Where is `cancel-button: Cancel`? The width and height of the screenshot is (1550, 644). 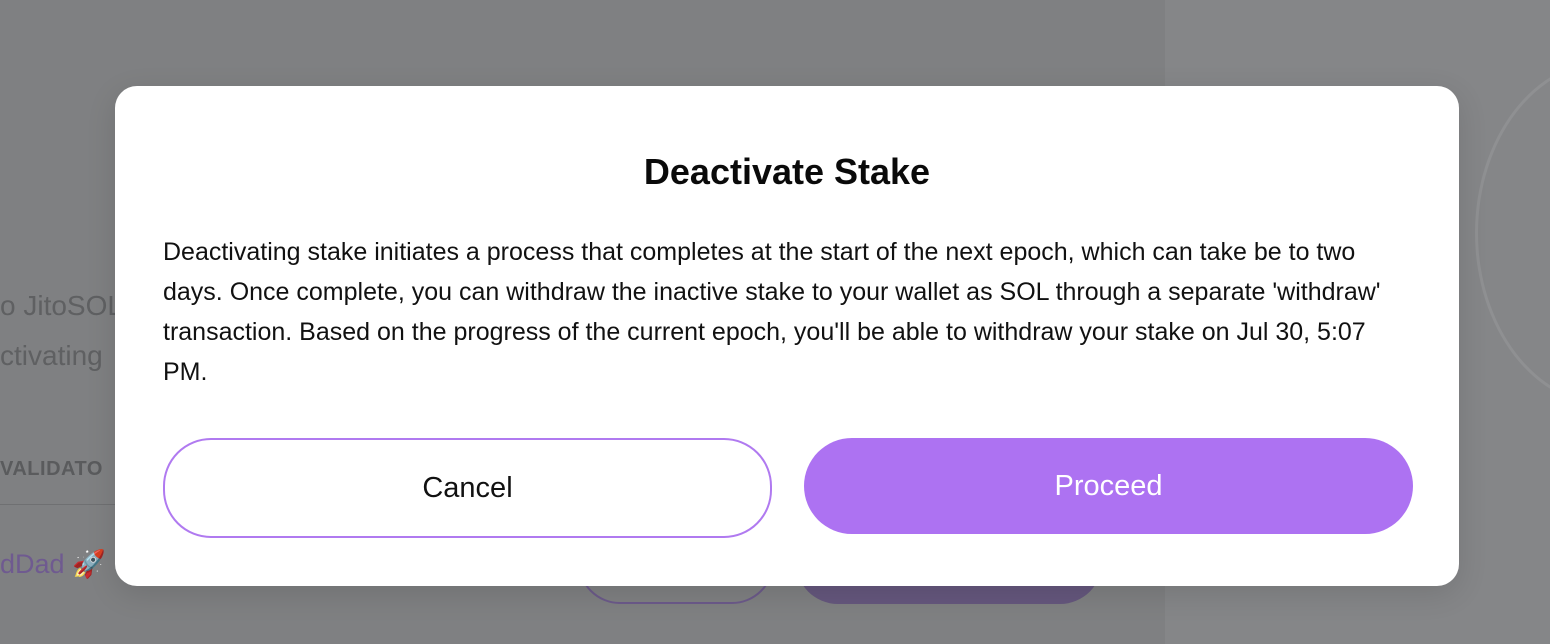
cancel-button: Cancel is located at coordinates (467, 488).